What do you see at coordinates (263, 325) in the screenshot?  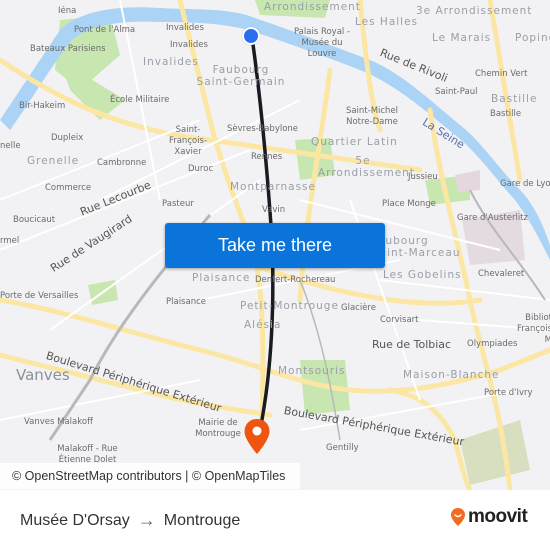 I see `map-label-district: Alésia` at bounding box center [263, 325].